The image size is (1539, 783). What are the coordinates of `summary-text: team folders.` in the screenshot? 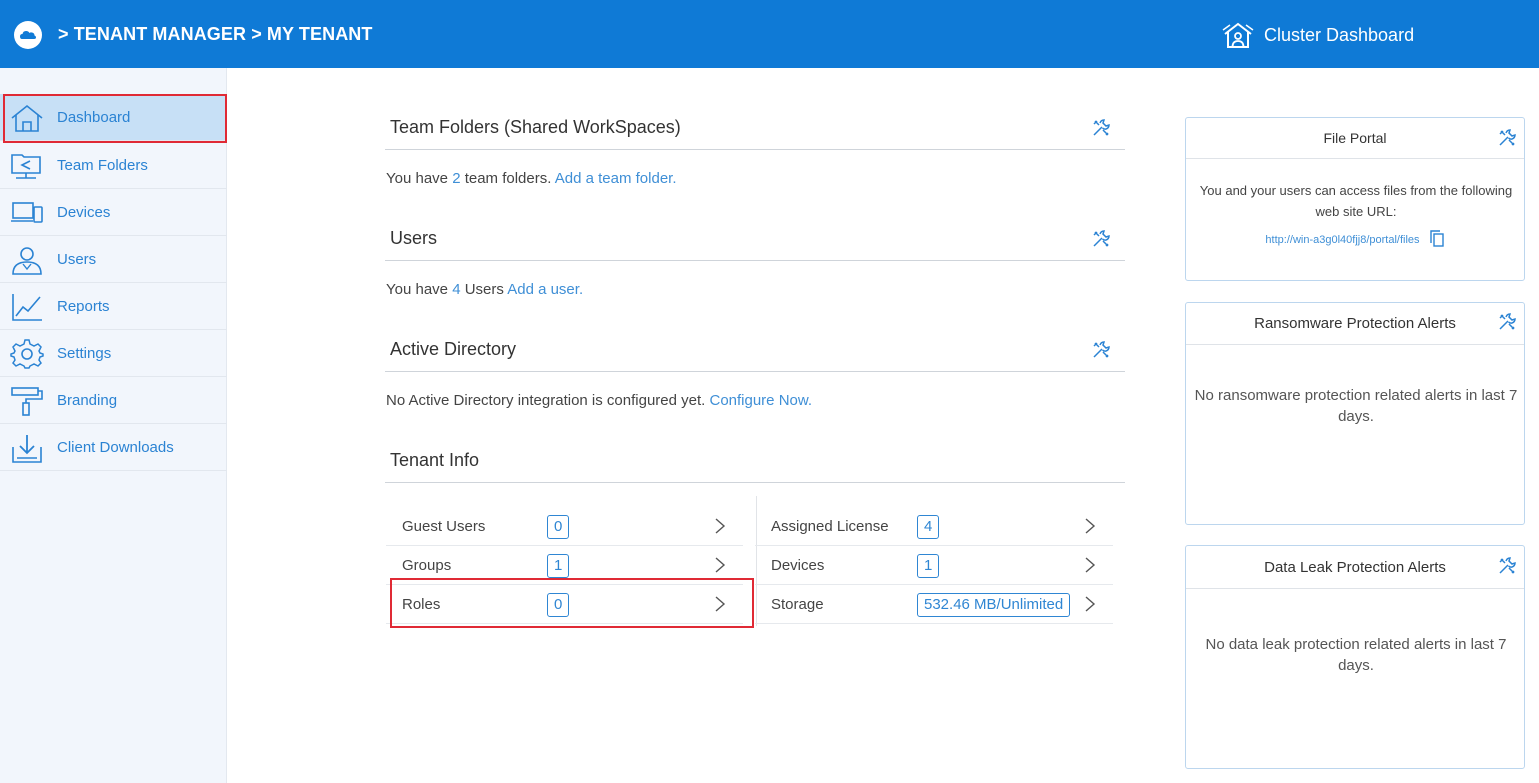 It's located at (507, 178).